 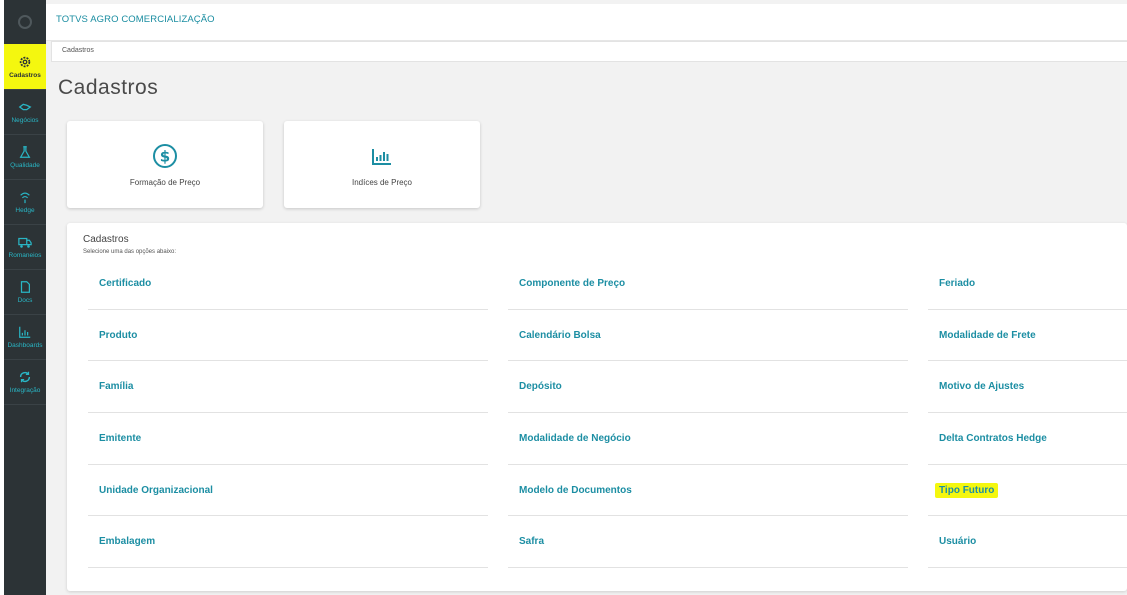 I want to click on card-indices-de-preco: Indíces de Preço, so click(x=382, y=164).